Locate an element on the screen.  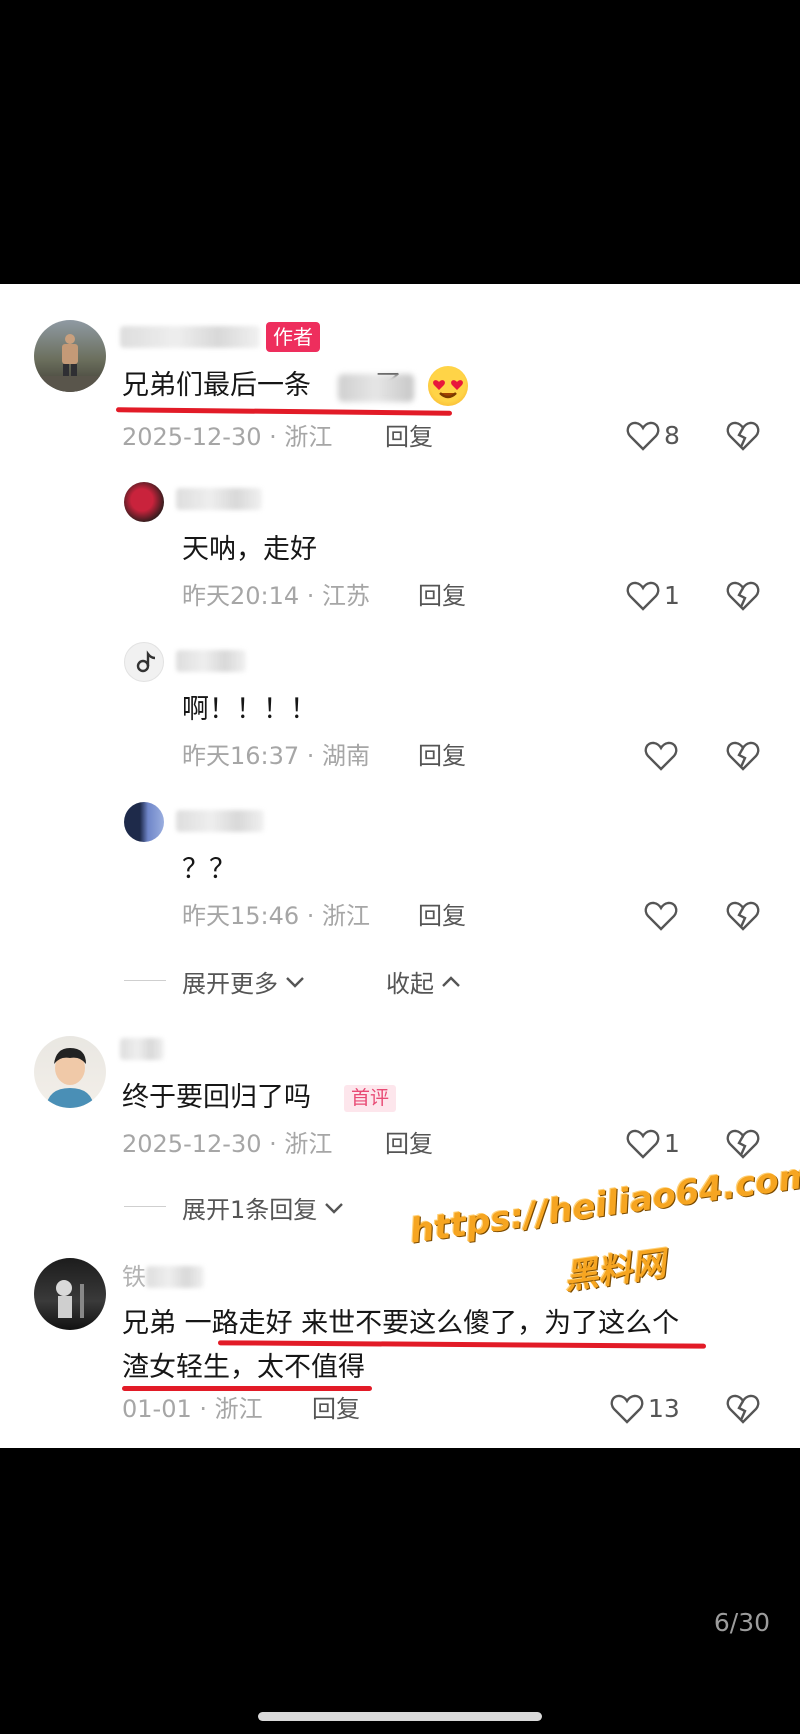
expand-more-button: 展开更多 is located at coordinates (244, 981).